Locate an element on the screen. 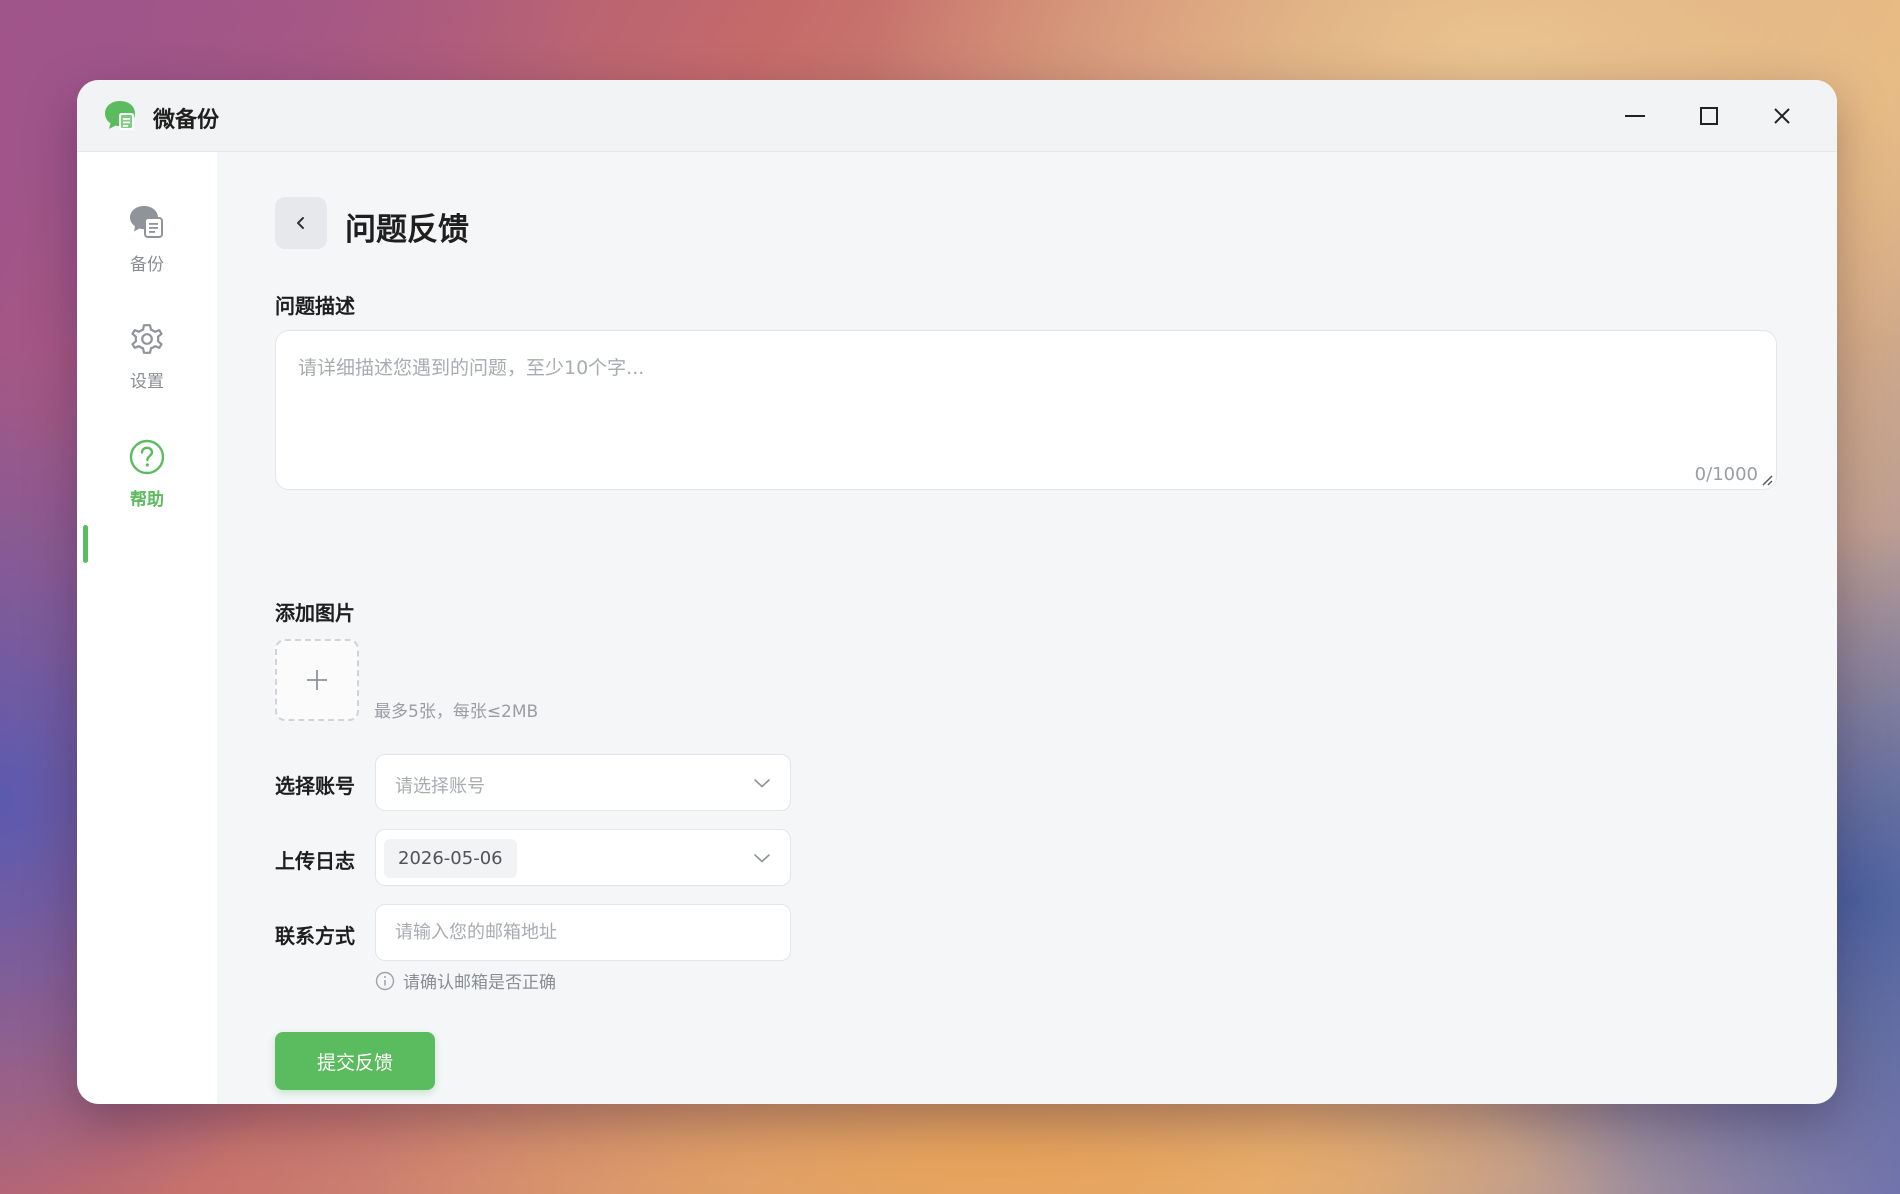 The image size is (1900, 1194). account-select: 请选择账号 is located at coordinates (583, 782).